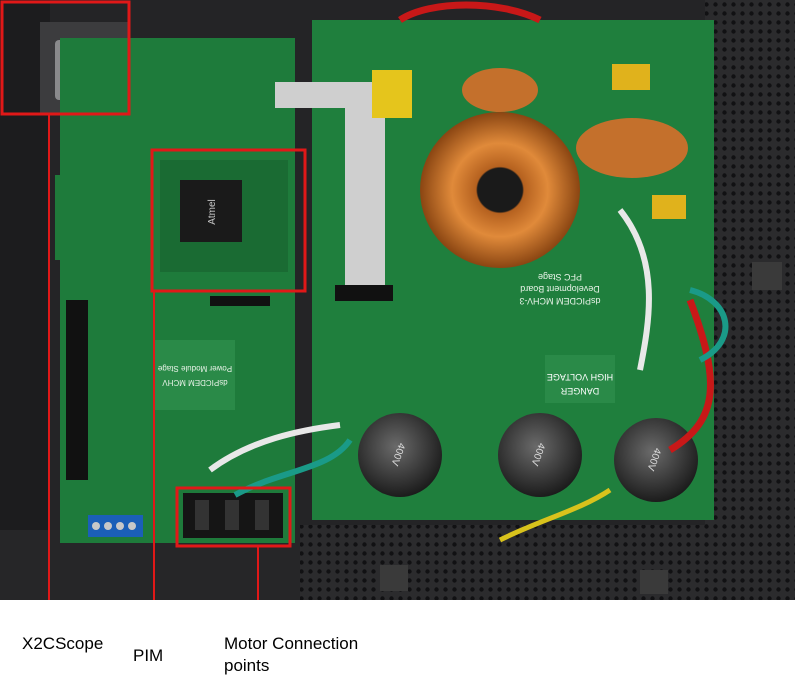 Image resolution: width=795 pixels, height=688 pixels. Describe the element at coordinates (77, 390) in the screenshot. I see `terminal-block-left` at that location.